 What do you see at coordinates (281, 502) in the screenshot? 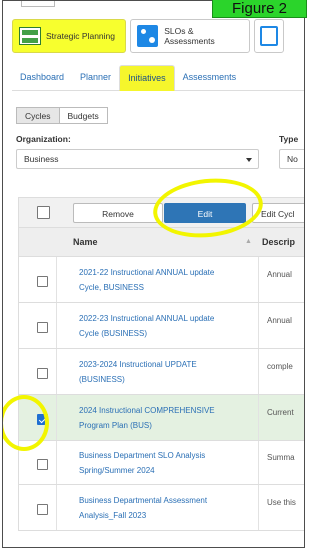
I see `row-description: Use this` at bounding box center [281, 502].